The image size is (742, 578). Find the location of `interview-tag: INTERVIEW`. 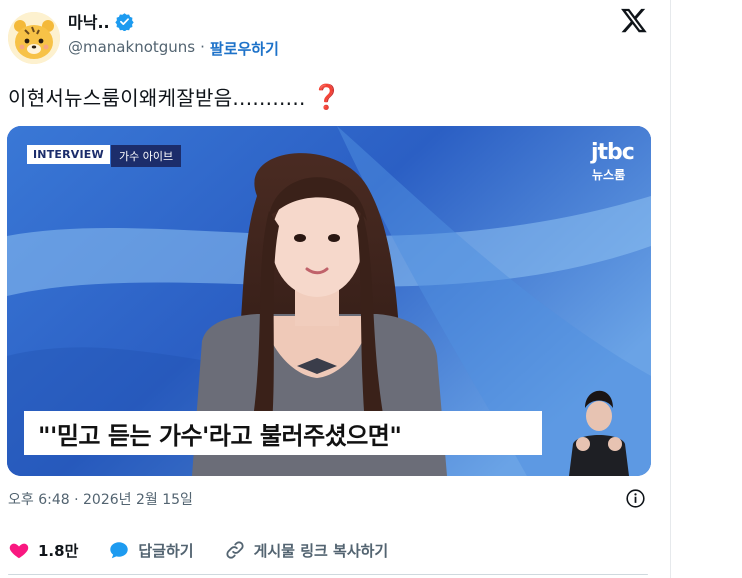

interview-tag: INTERVIEW is located at coordinates (68, 154).